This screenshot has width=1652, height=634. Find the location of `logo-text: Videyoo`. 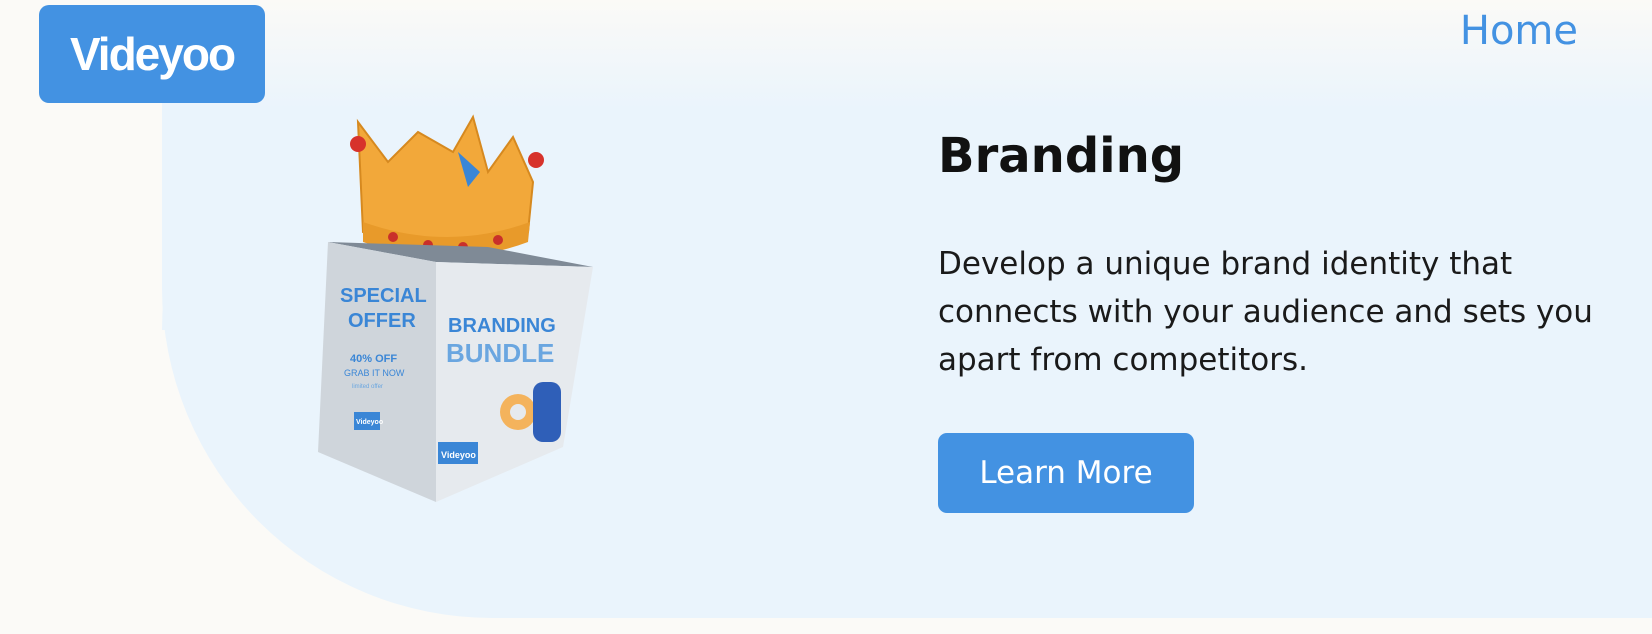

logo-text: Videyoo is located at coordinates (152, 54).